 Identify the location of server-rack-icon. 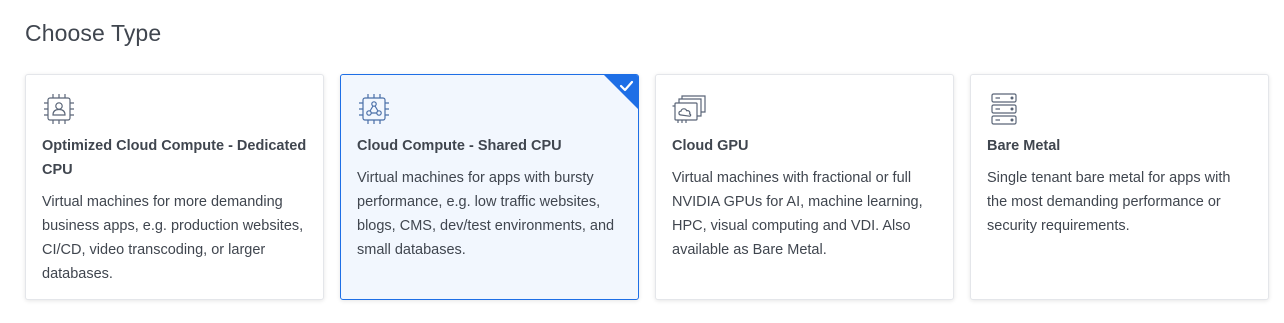
(1004, 109).